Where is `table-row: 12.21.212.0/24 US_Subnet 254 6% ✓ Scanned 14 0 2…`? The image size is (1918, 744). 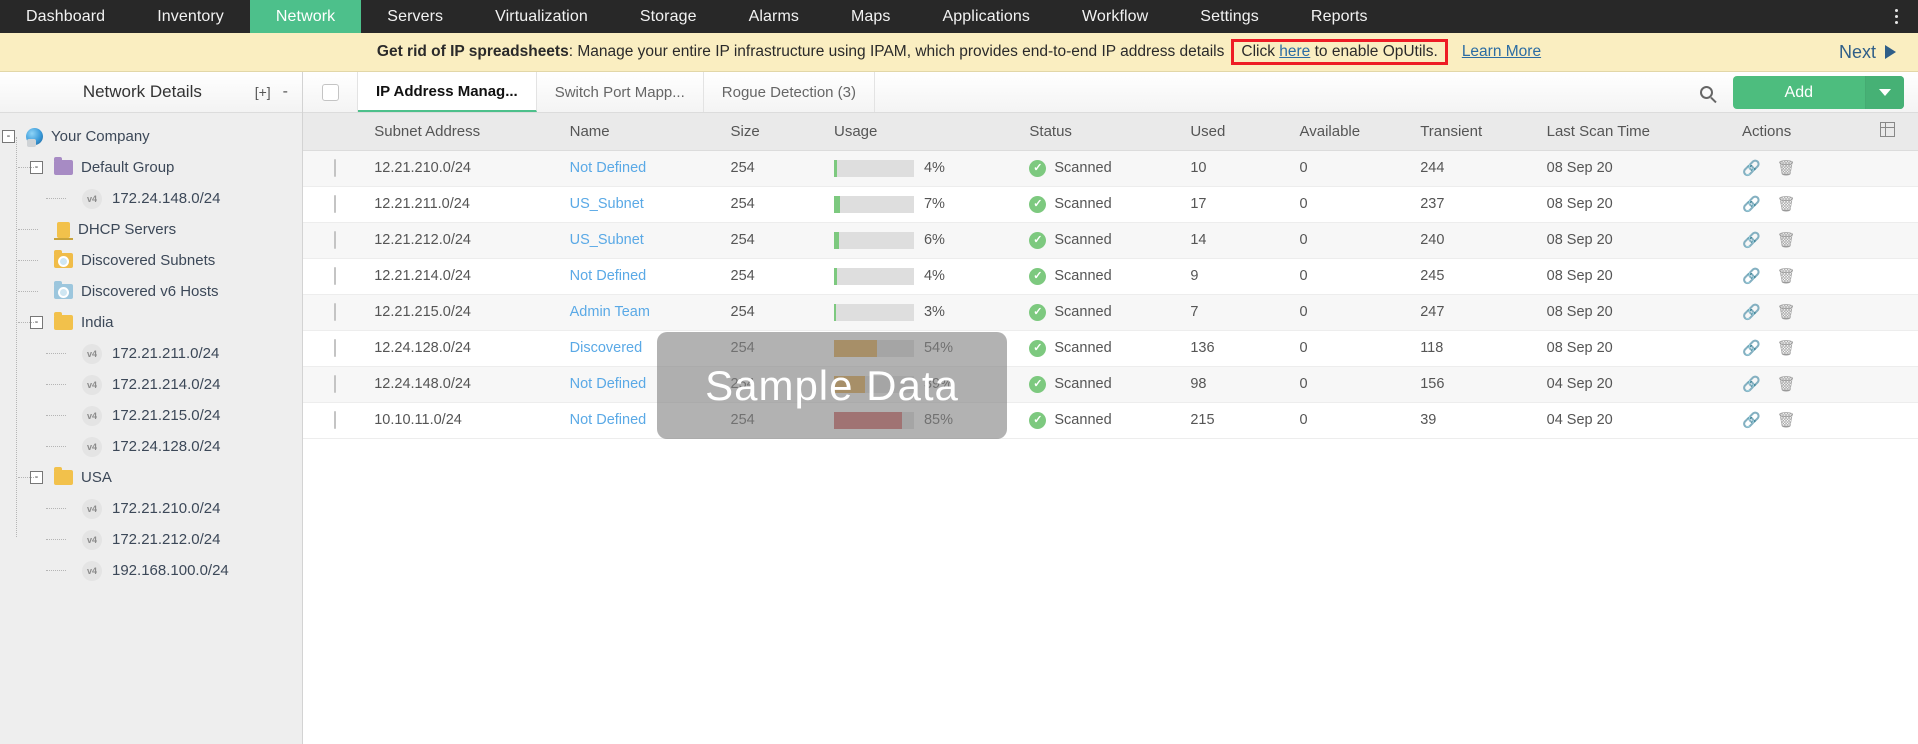 table-row: 12.21.212.0/24 US_Subnet 254 6% ✓ Scanned 14 0 2… is located at coordinates (1110, 240).